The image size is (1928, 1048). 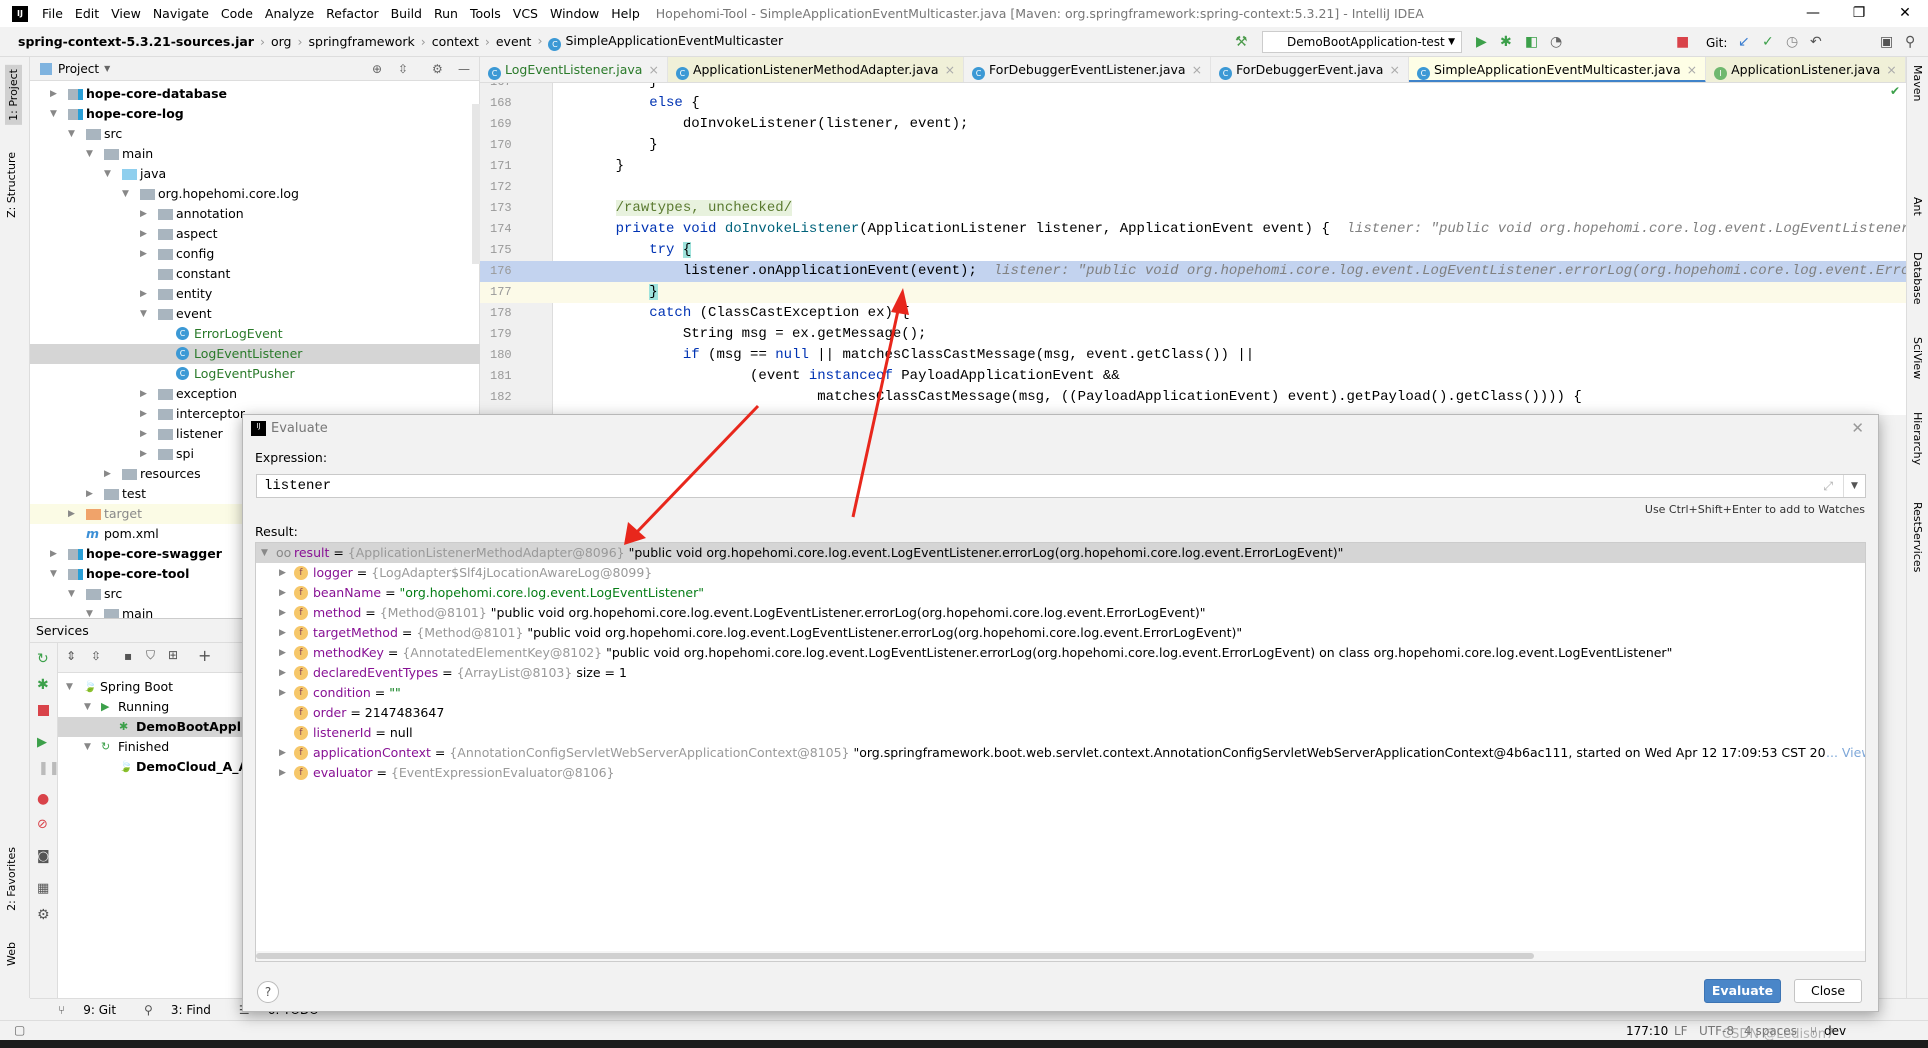 What do you see at coordinates (464, 69) in the screenshot?
I see `hide-icon: —` at bounding box center [464, 69].